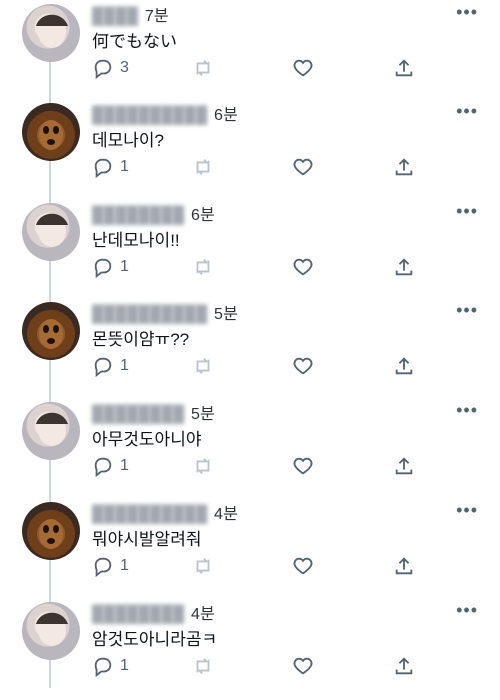 This screenshot has height=700, width=500. I want to click on tweet-text: 암것도아니라곰ㅋ, so click(155, 639).